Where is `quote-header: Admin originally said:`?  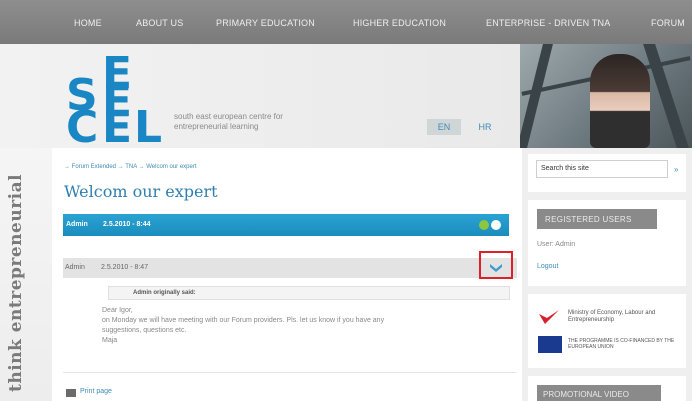
quote-header: Admin originally said: is located at coordinates (309, 293).